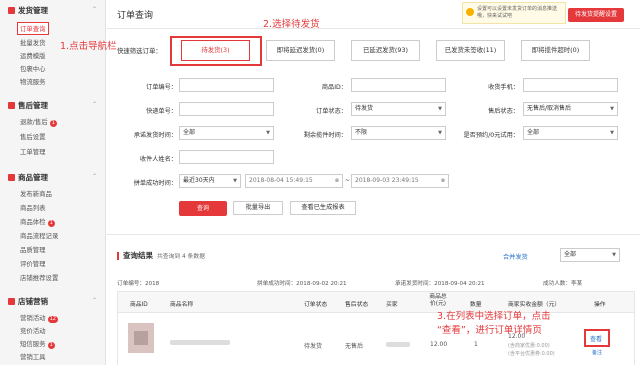  Describe the element at coordinates (118, 255) in the screenshot. I see `accent-bar` at that location.